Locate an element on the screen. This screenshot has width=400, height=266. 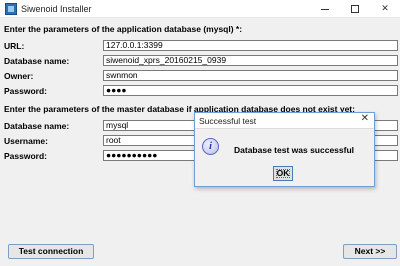
dialog-close-icon: ✕ is located at coordinates (365, 118).